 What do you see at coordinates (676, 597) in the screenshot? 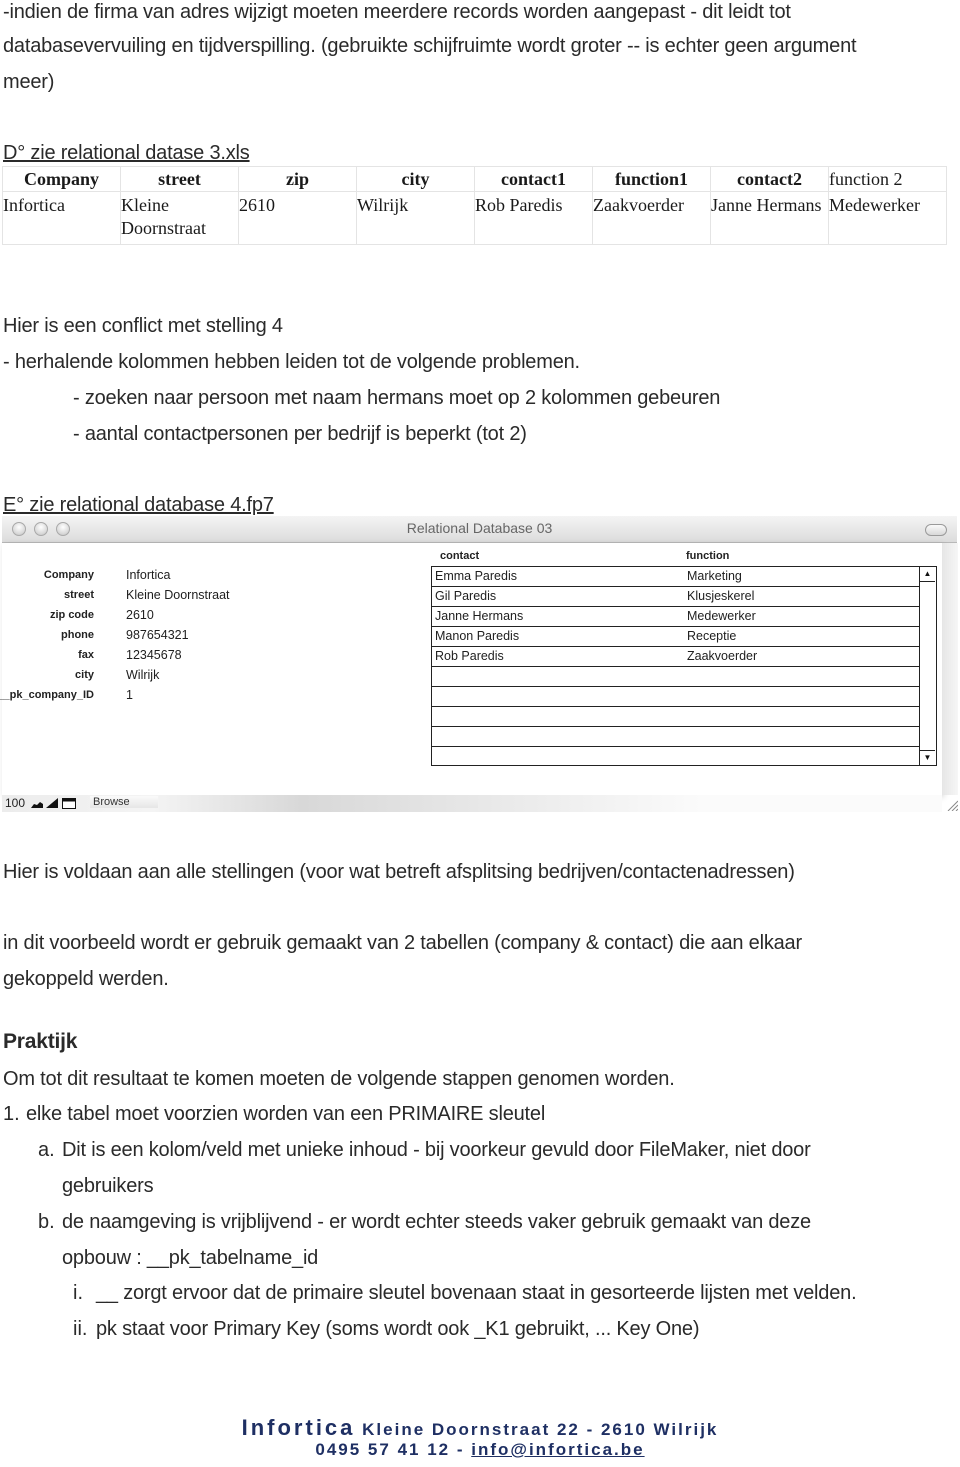
I see `portal-row: Gil Paredis Klusjeskerel` at bounding box center [676, 597].